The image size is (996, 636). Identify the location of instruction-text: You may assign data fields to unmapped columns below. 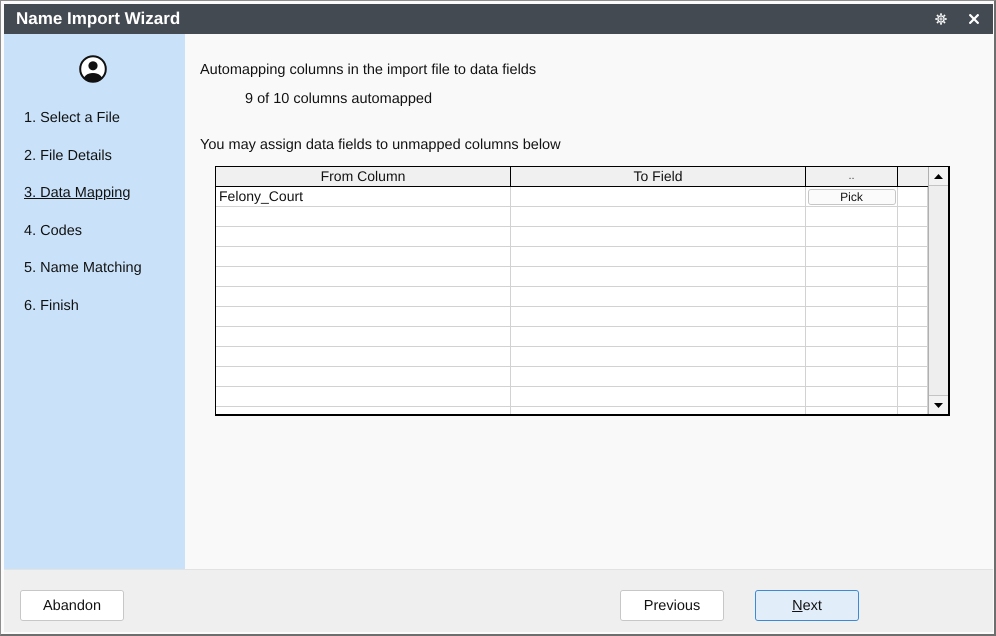
(381, 145).